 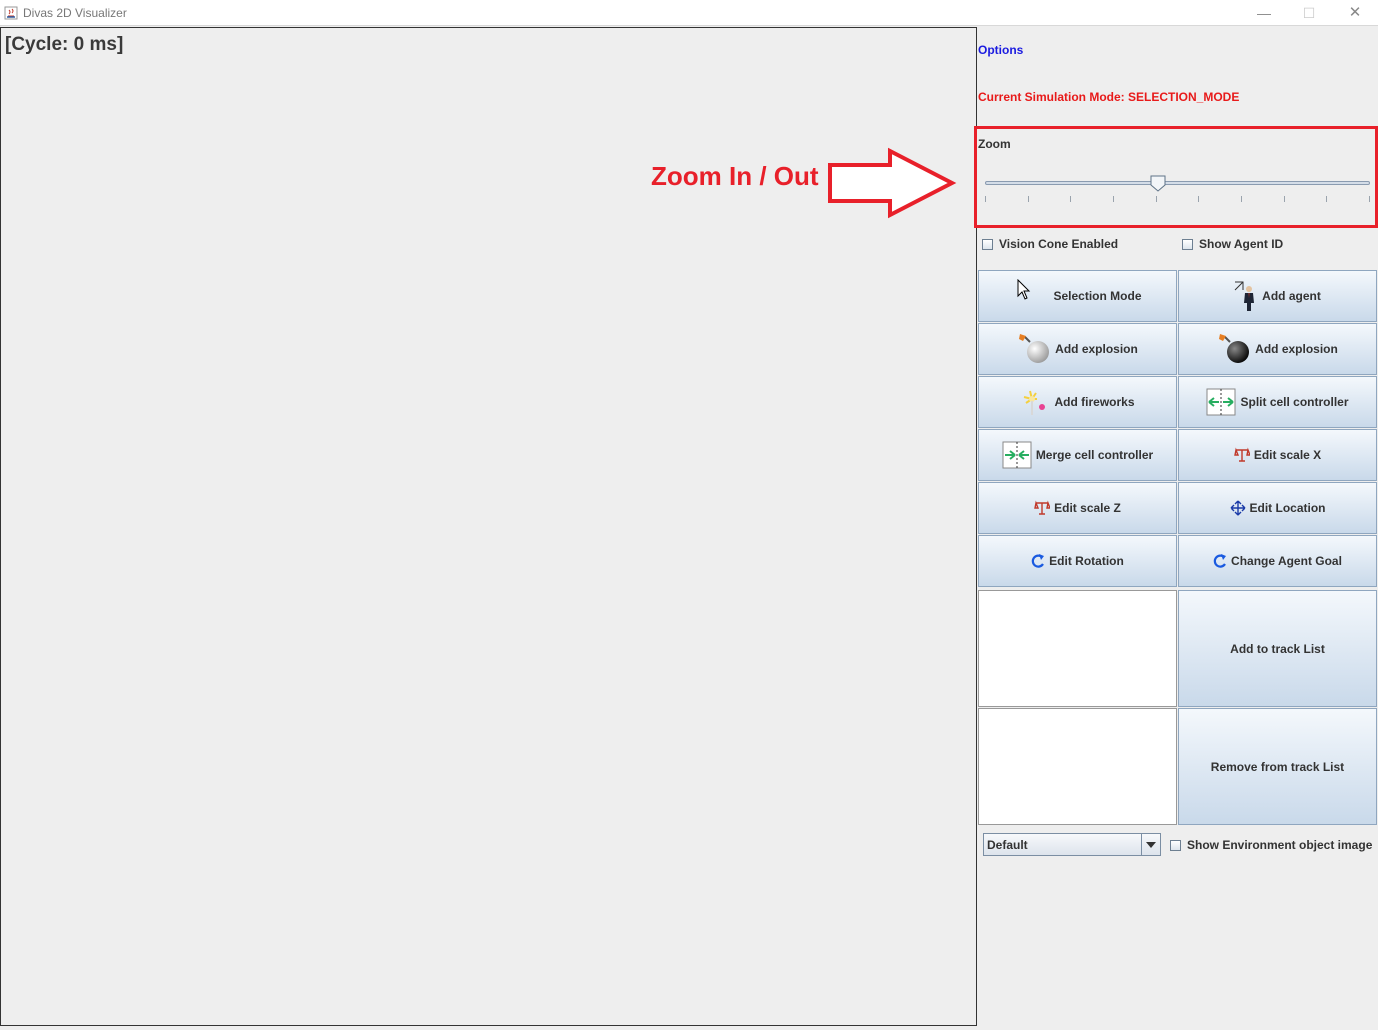 I want to click on add-to-track-list-label: Add to track List, so click(x=1277, y=648).